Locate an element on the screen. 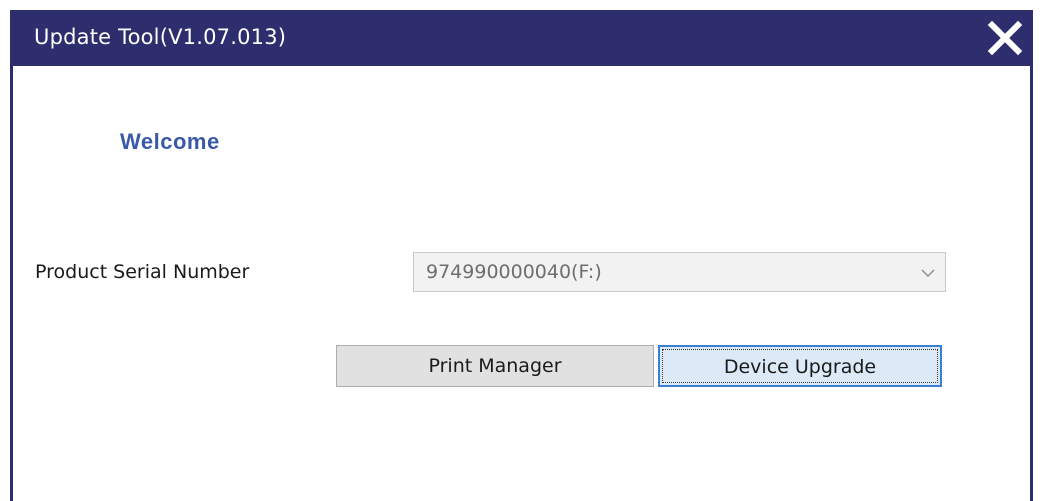  serial-number-label: Product Serial Number is located at coordinates (142, 272).